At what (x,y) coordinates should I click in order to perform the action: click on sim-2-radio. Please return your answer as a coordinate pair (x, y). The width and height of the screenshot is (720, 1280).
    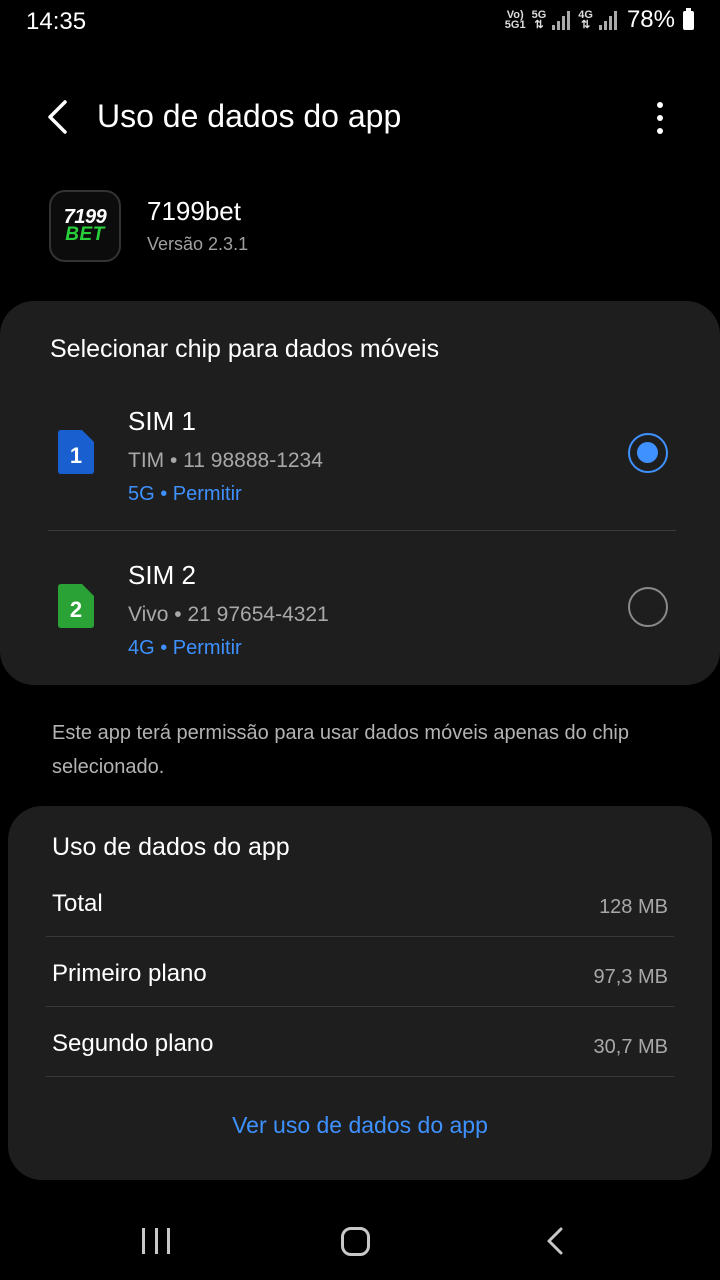
    Looking at the image, I should click on (648, 607).